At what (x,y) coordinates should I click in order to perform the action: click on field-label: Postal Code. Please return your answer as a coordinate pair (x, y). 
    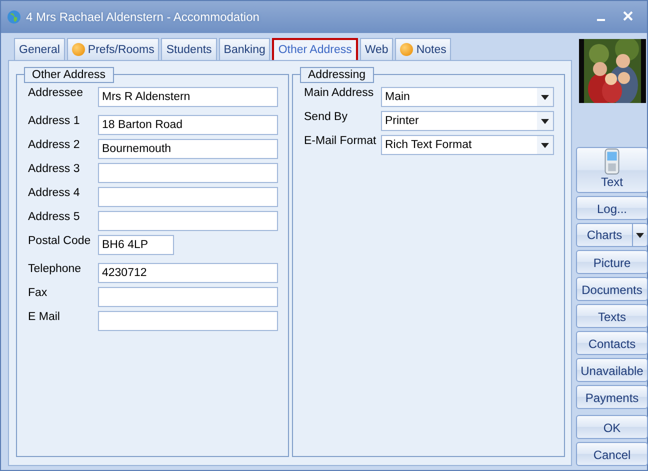
    Looking at the image, I should click on (60, 241).